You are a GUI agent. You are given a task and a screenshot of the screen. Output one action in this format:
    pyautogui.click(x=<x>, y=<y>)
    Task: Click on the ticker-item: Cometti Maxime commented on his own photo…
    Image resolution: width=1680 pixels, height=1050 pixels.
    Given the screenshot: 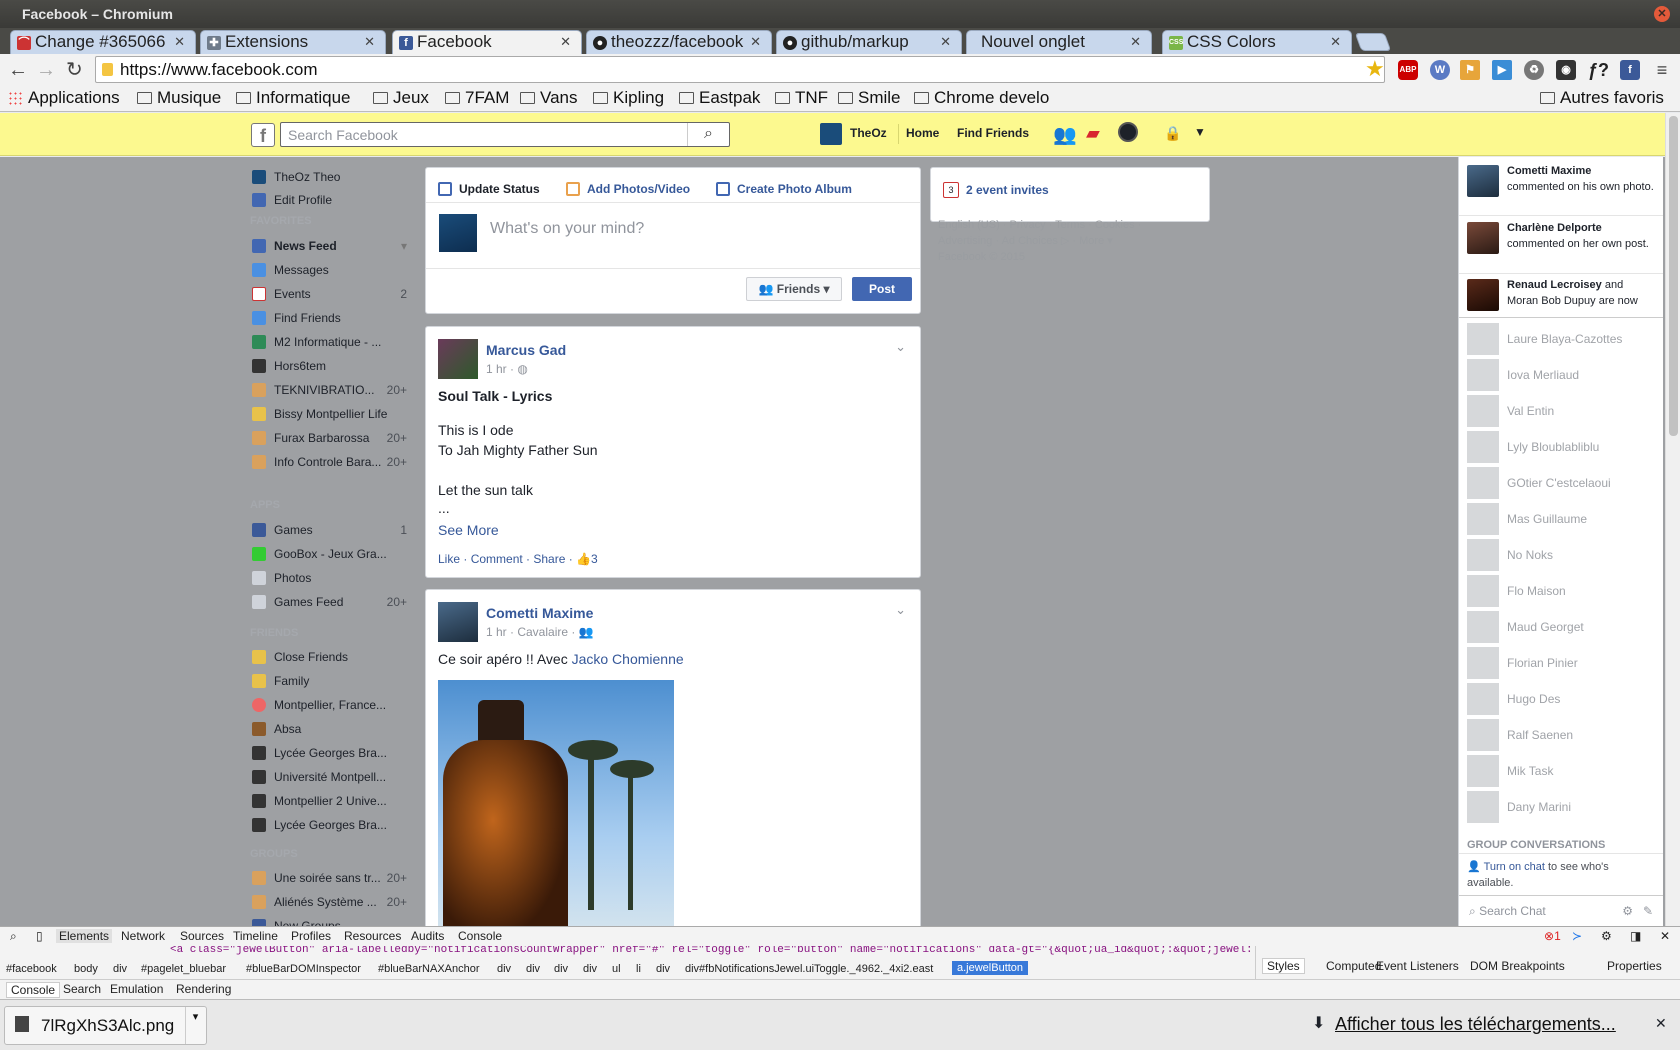 What is the action you would take?
    pyautogui.click(x=1562, y=187)
    